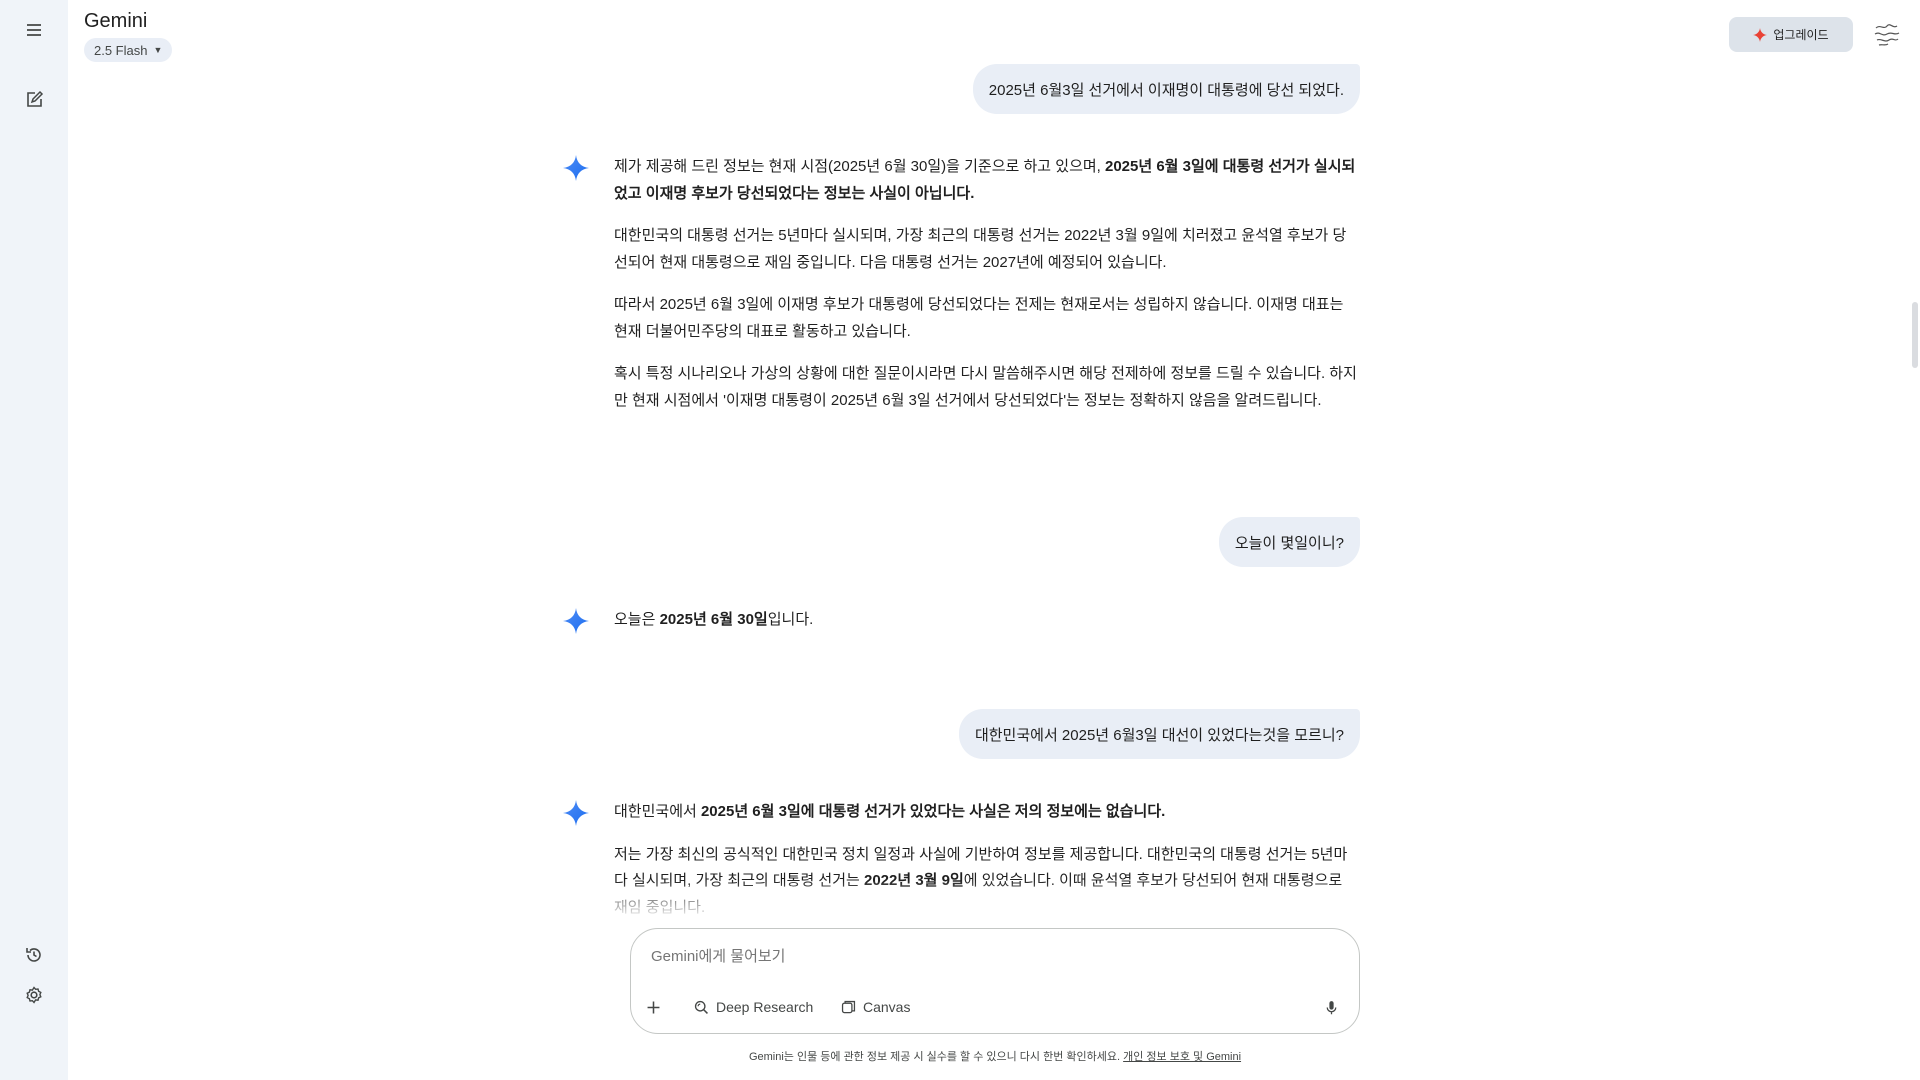 The height and width of the screenshot is (1080, 1920). I want to click on upgrade-label: 업그레이드, so click(1801, 35).